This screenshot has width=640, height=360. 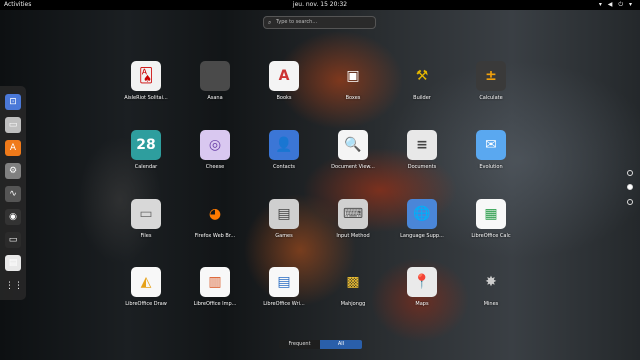 I want to click on app-libreoffice-draw: ◭ LibreOffice Draw, so click(x=146, y=287).